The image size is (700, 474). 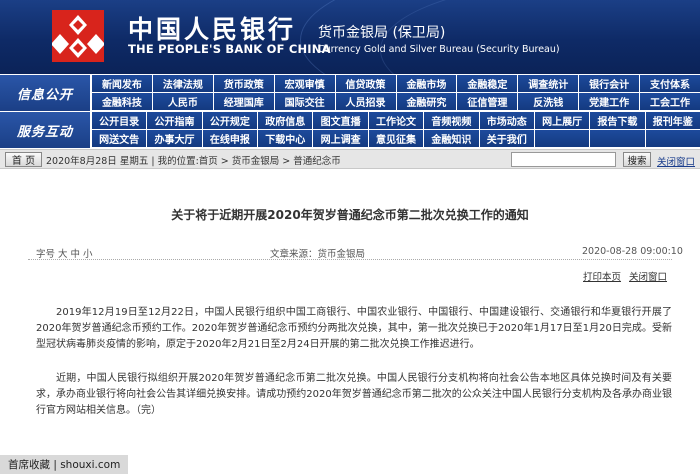 I want to click on nav-item: 银行会计, so click(x=609, y=84).